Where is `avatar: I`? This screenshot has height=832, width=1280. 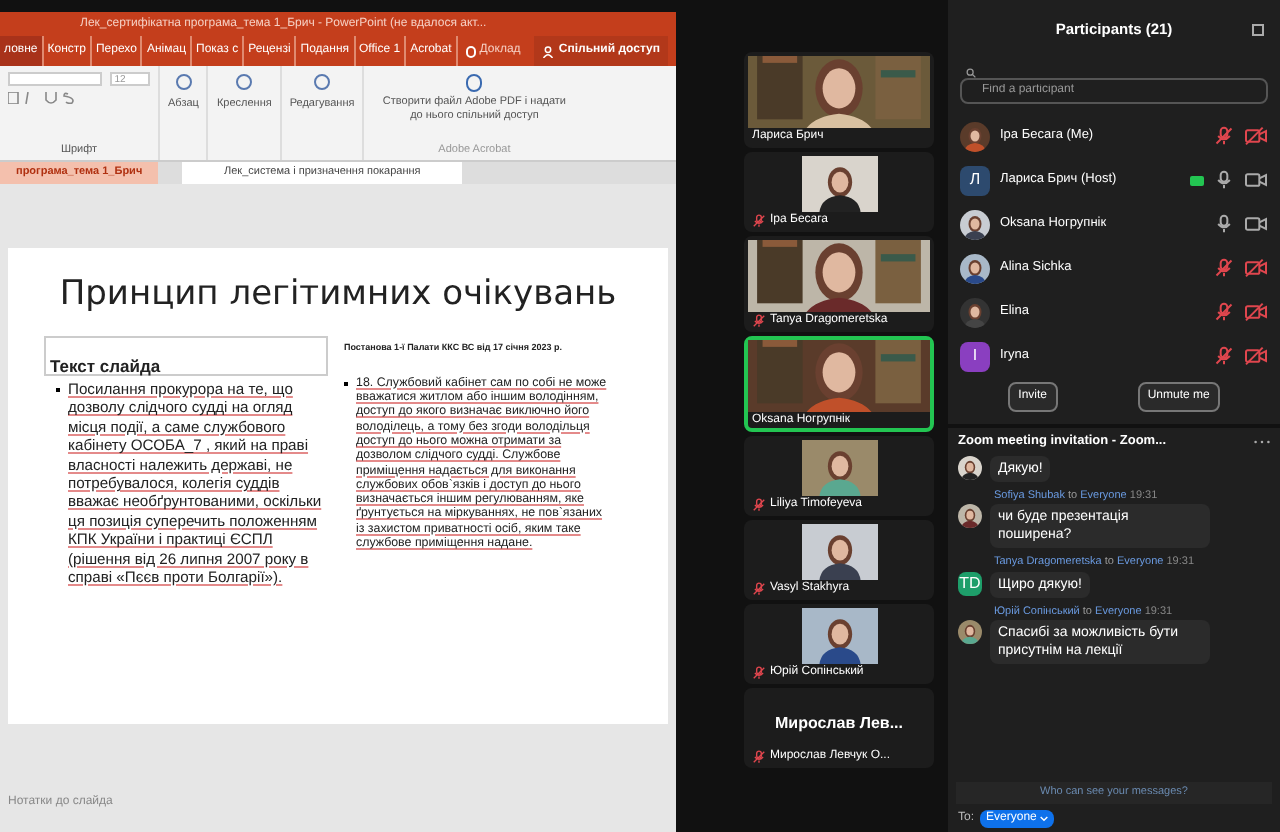 avatar: I is located at coordinates (975, 356).